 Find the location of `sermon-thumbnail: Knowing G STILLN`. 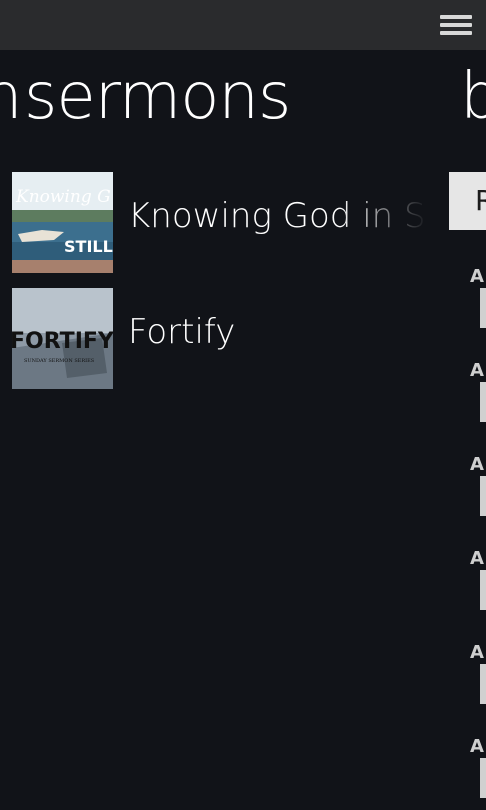

sermon-thumbnail: Knowing G STILLN is located at coordinates (62, 222).